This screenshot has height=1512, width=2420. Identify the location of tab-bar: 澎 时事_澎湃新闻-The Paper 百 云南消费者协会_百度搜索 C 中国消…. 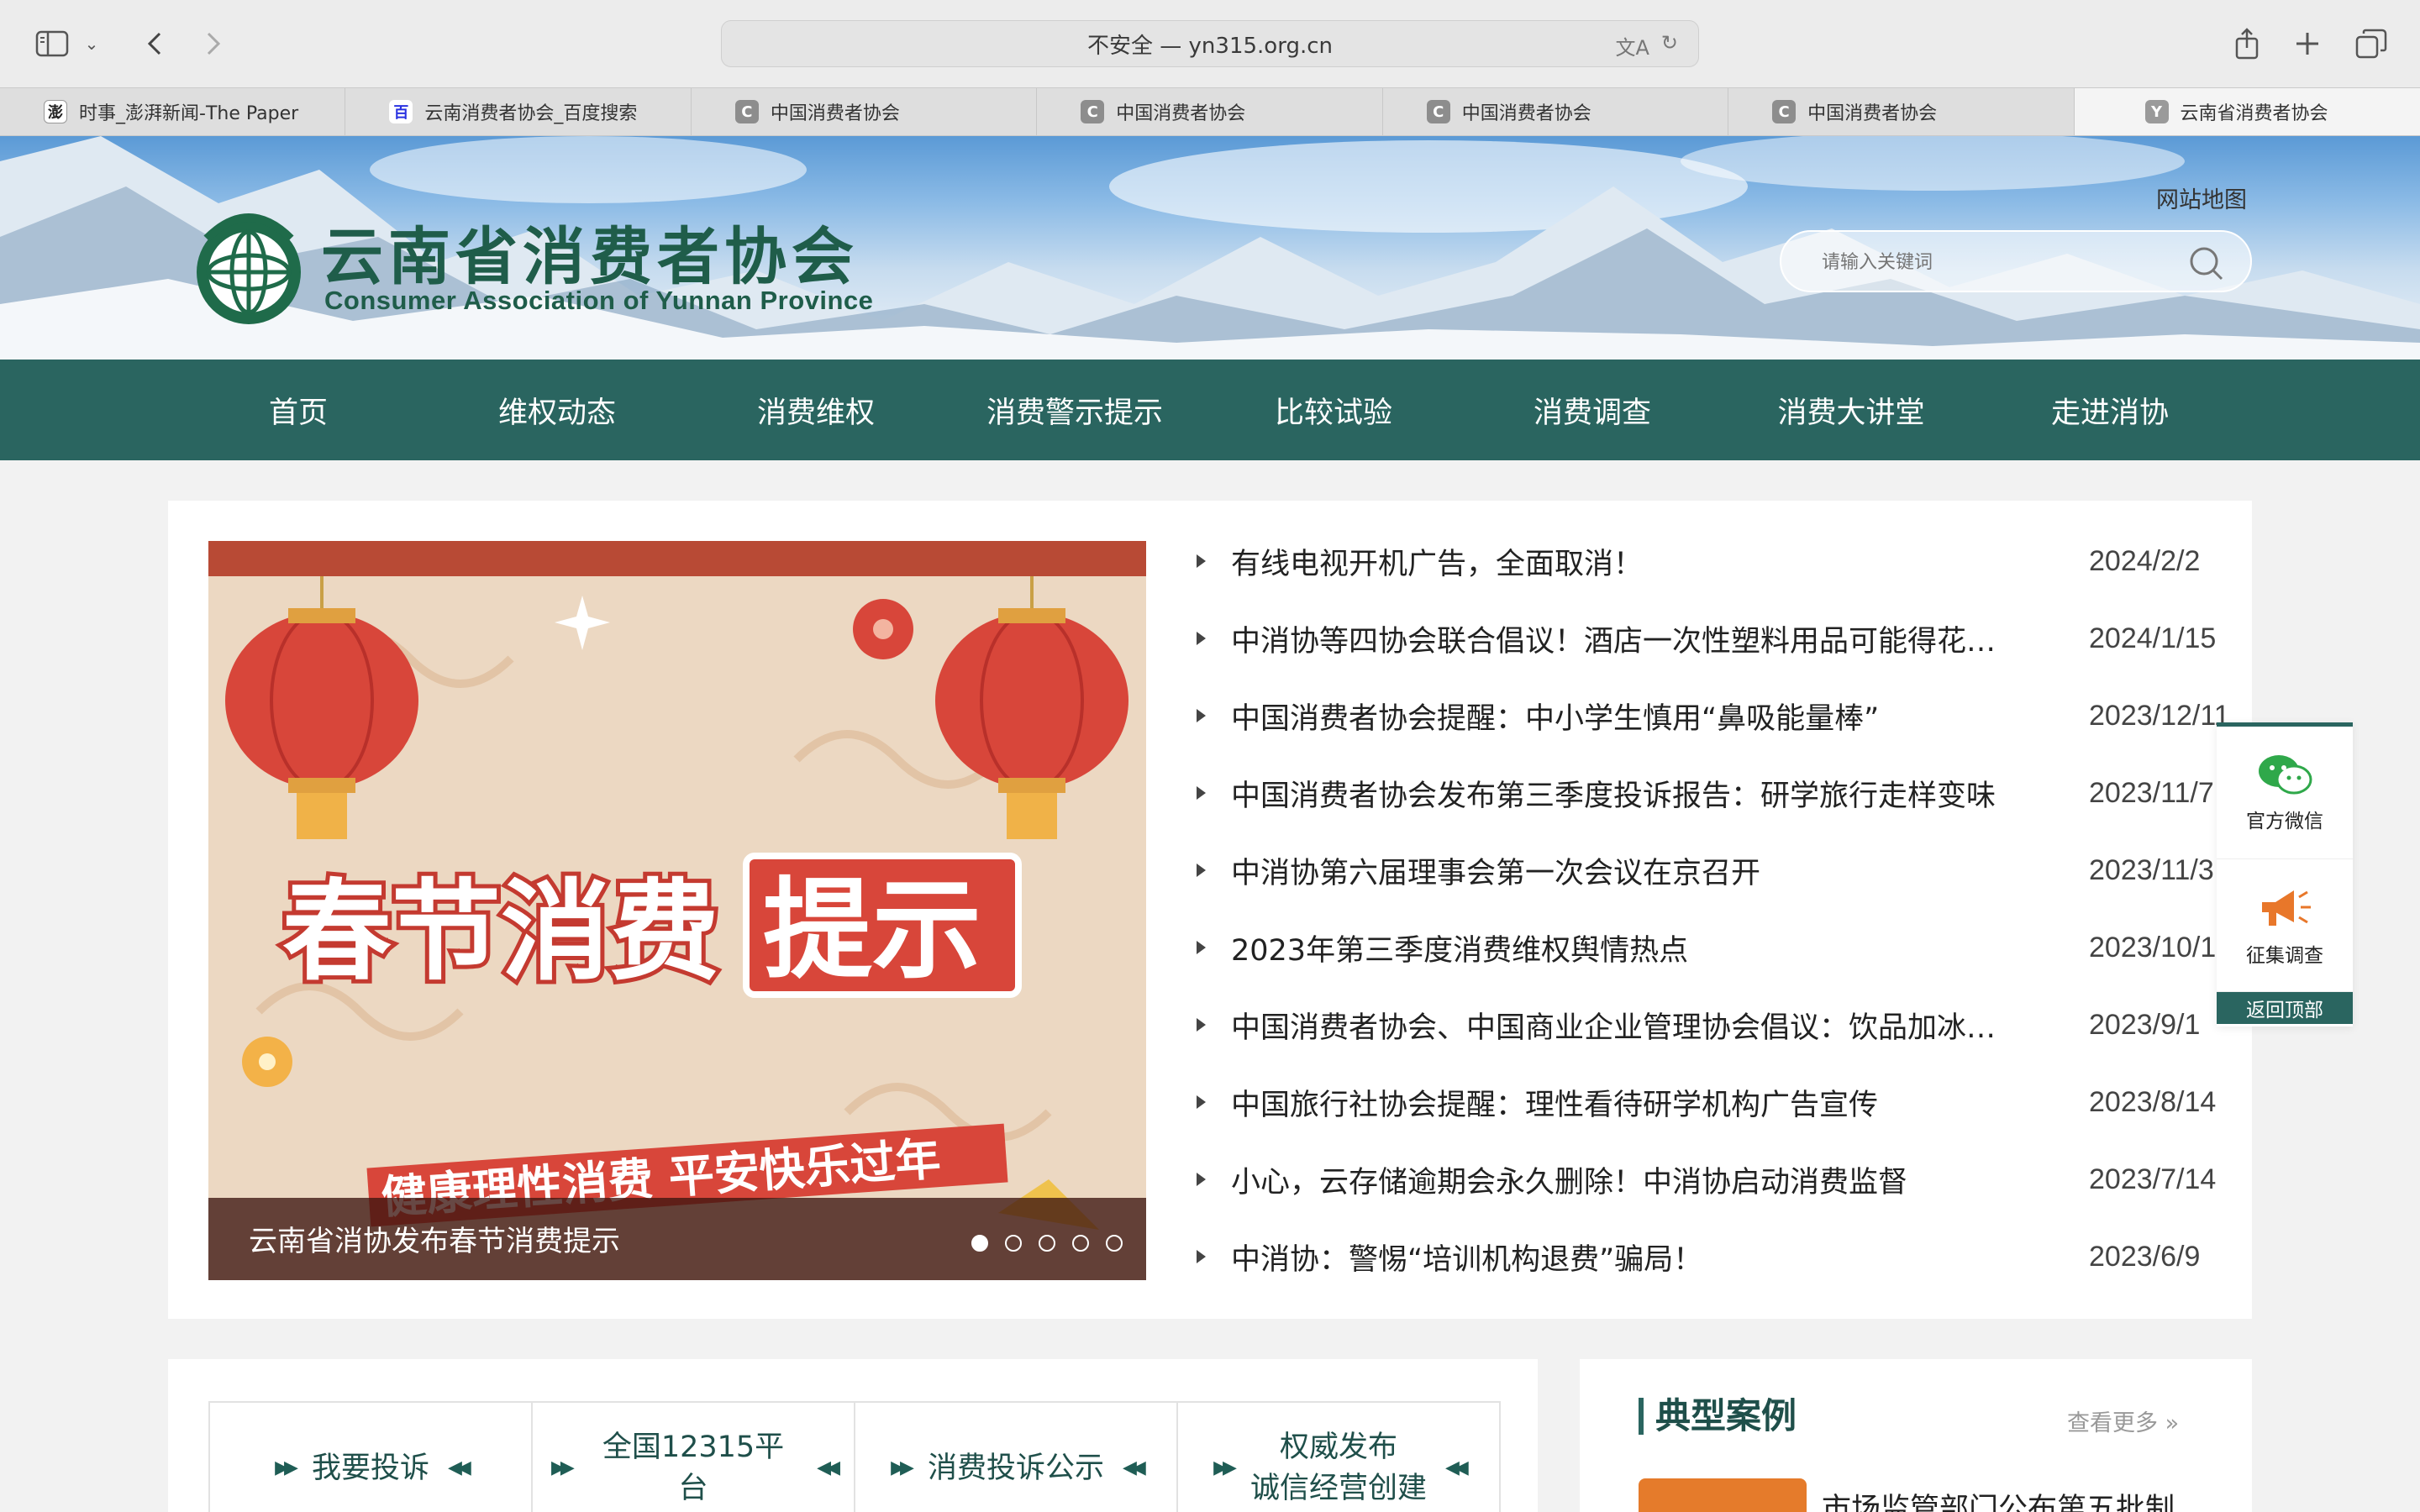
(1210, 111).